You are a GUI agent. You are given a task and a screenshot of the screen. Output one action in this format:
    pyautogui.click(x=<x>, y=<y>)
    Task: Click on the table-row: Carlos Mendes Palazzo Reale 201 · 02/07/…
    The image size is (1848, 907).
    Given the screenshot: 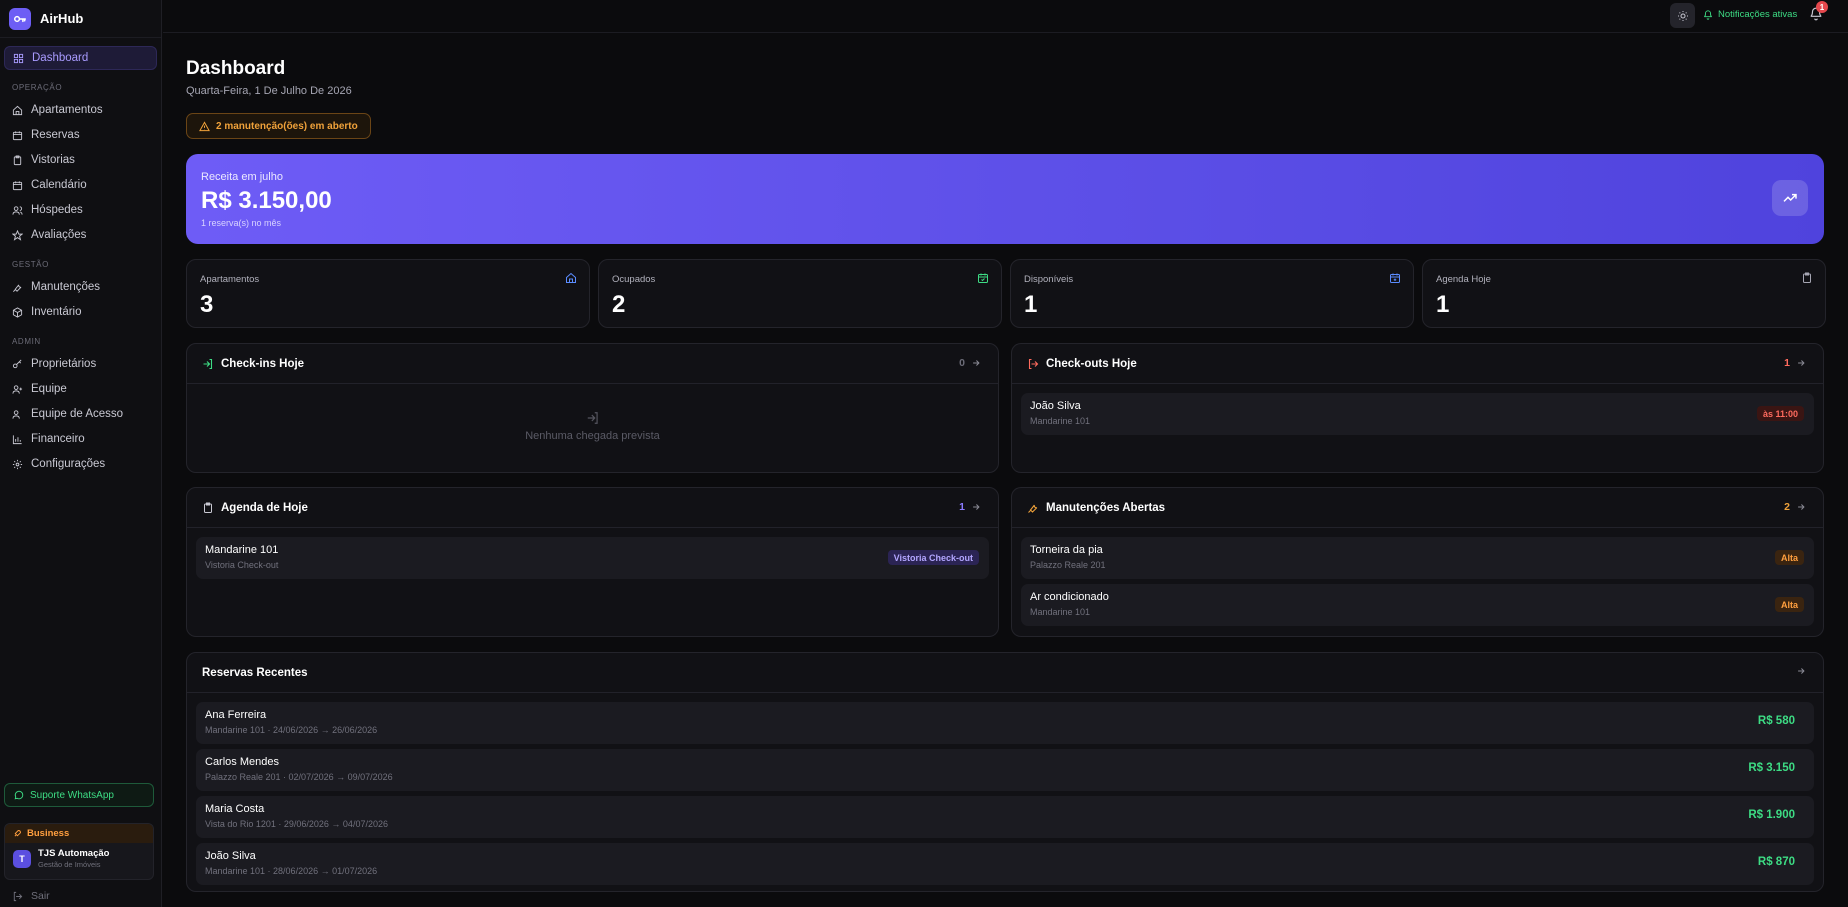 What is the action you would take?
    pyautogui.click(x=1005, y=770)
    